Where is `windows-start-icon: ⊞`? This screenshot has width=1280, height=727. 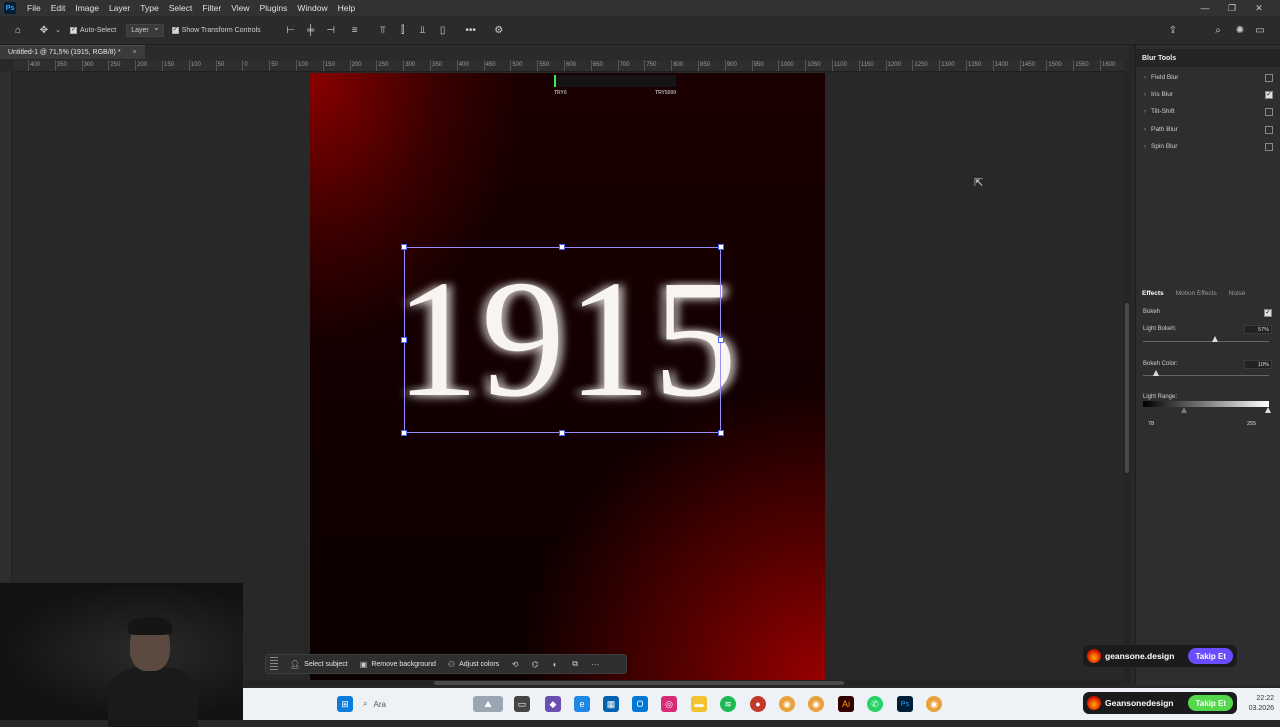
windows-start-icon: ⊞ is located at coordinates (345, 704).